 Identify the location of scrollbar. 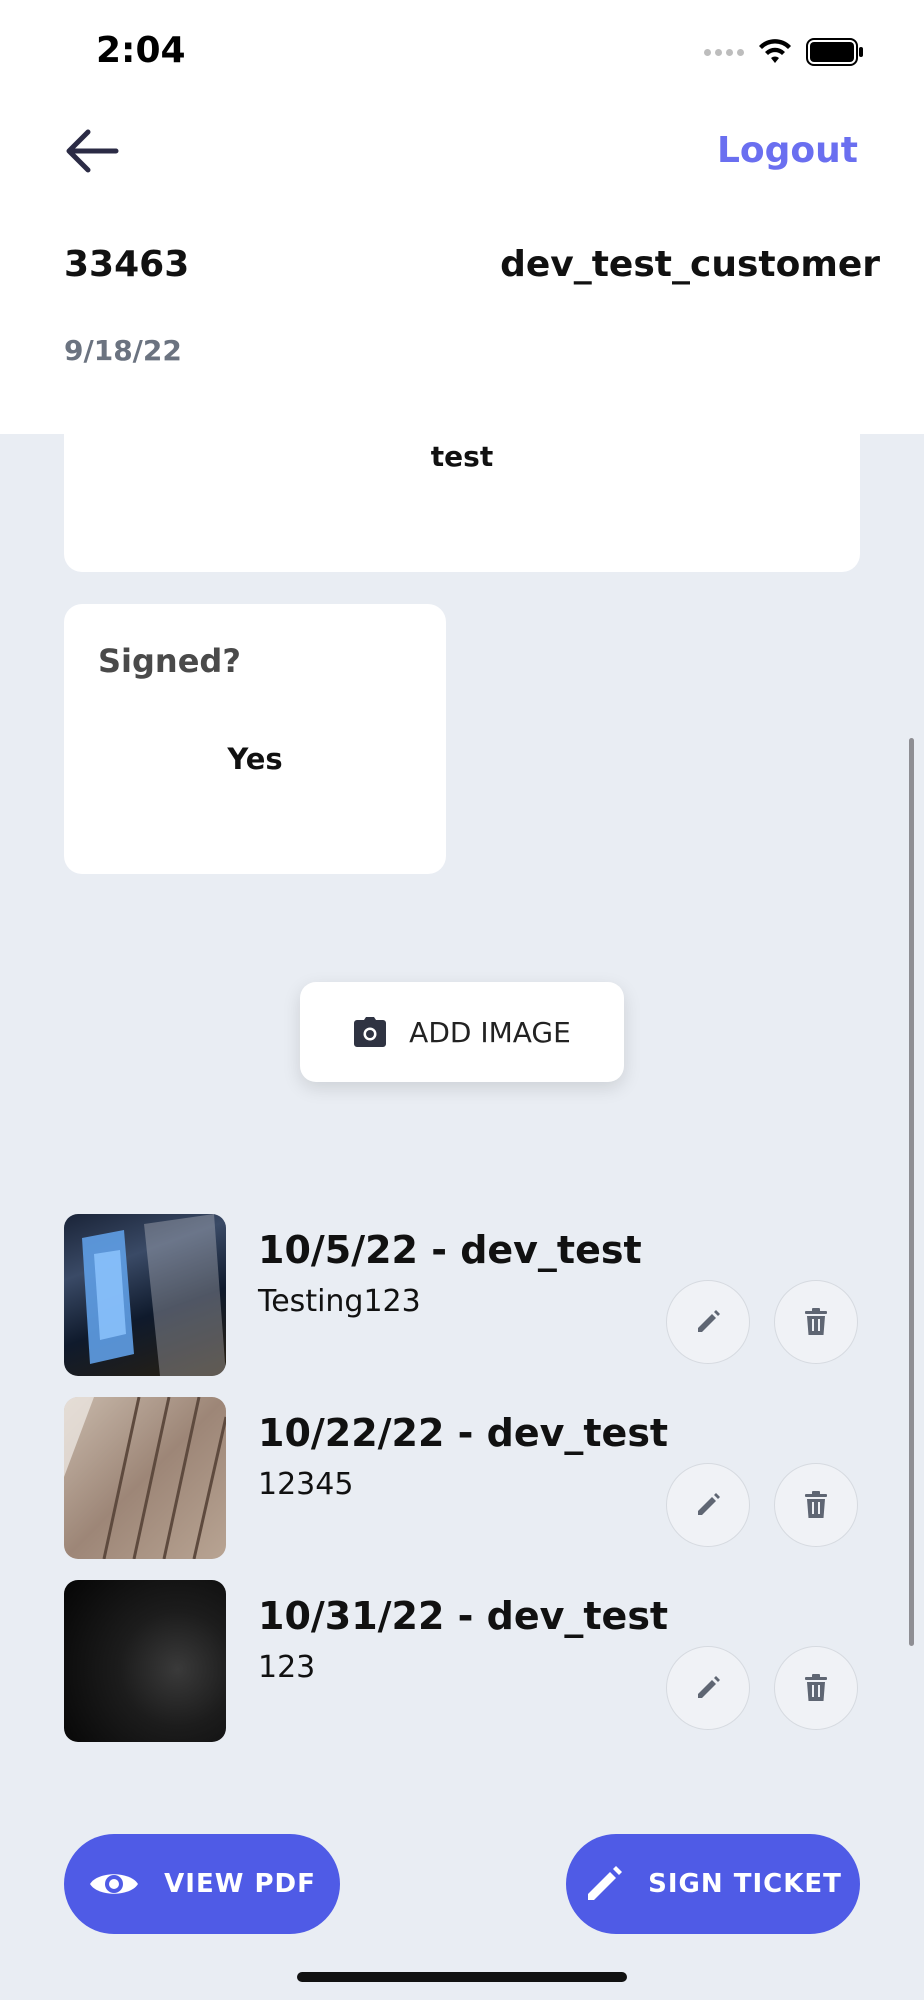
(911, 1192).